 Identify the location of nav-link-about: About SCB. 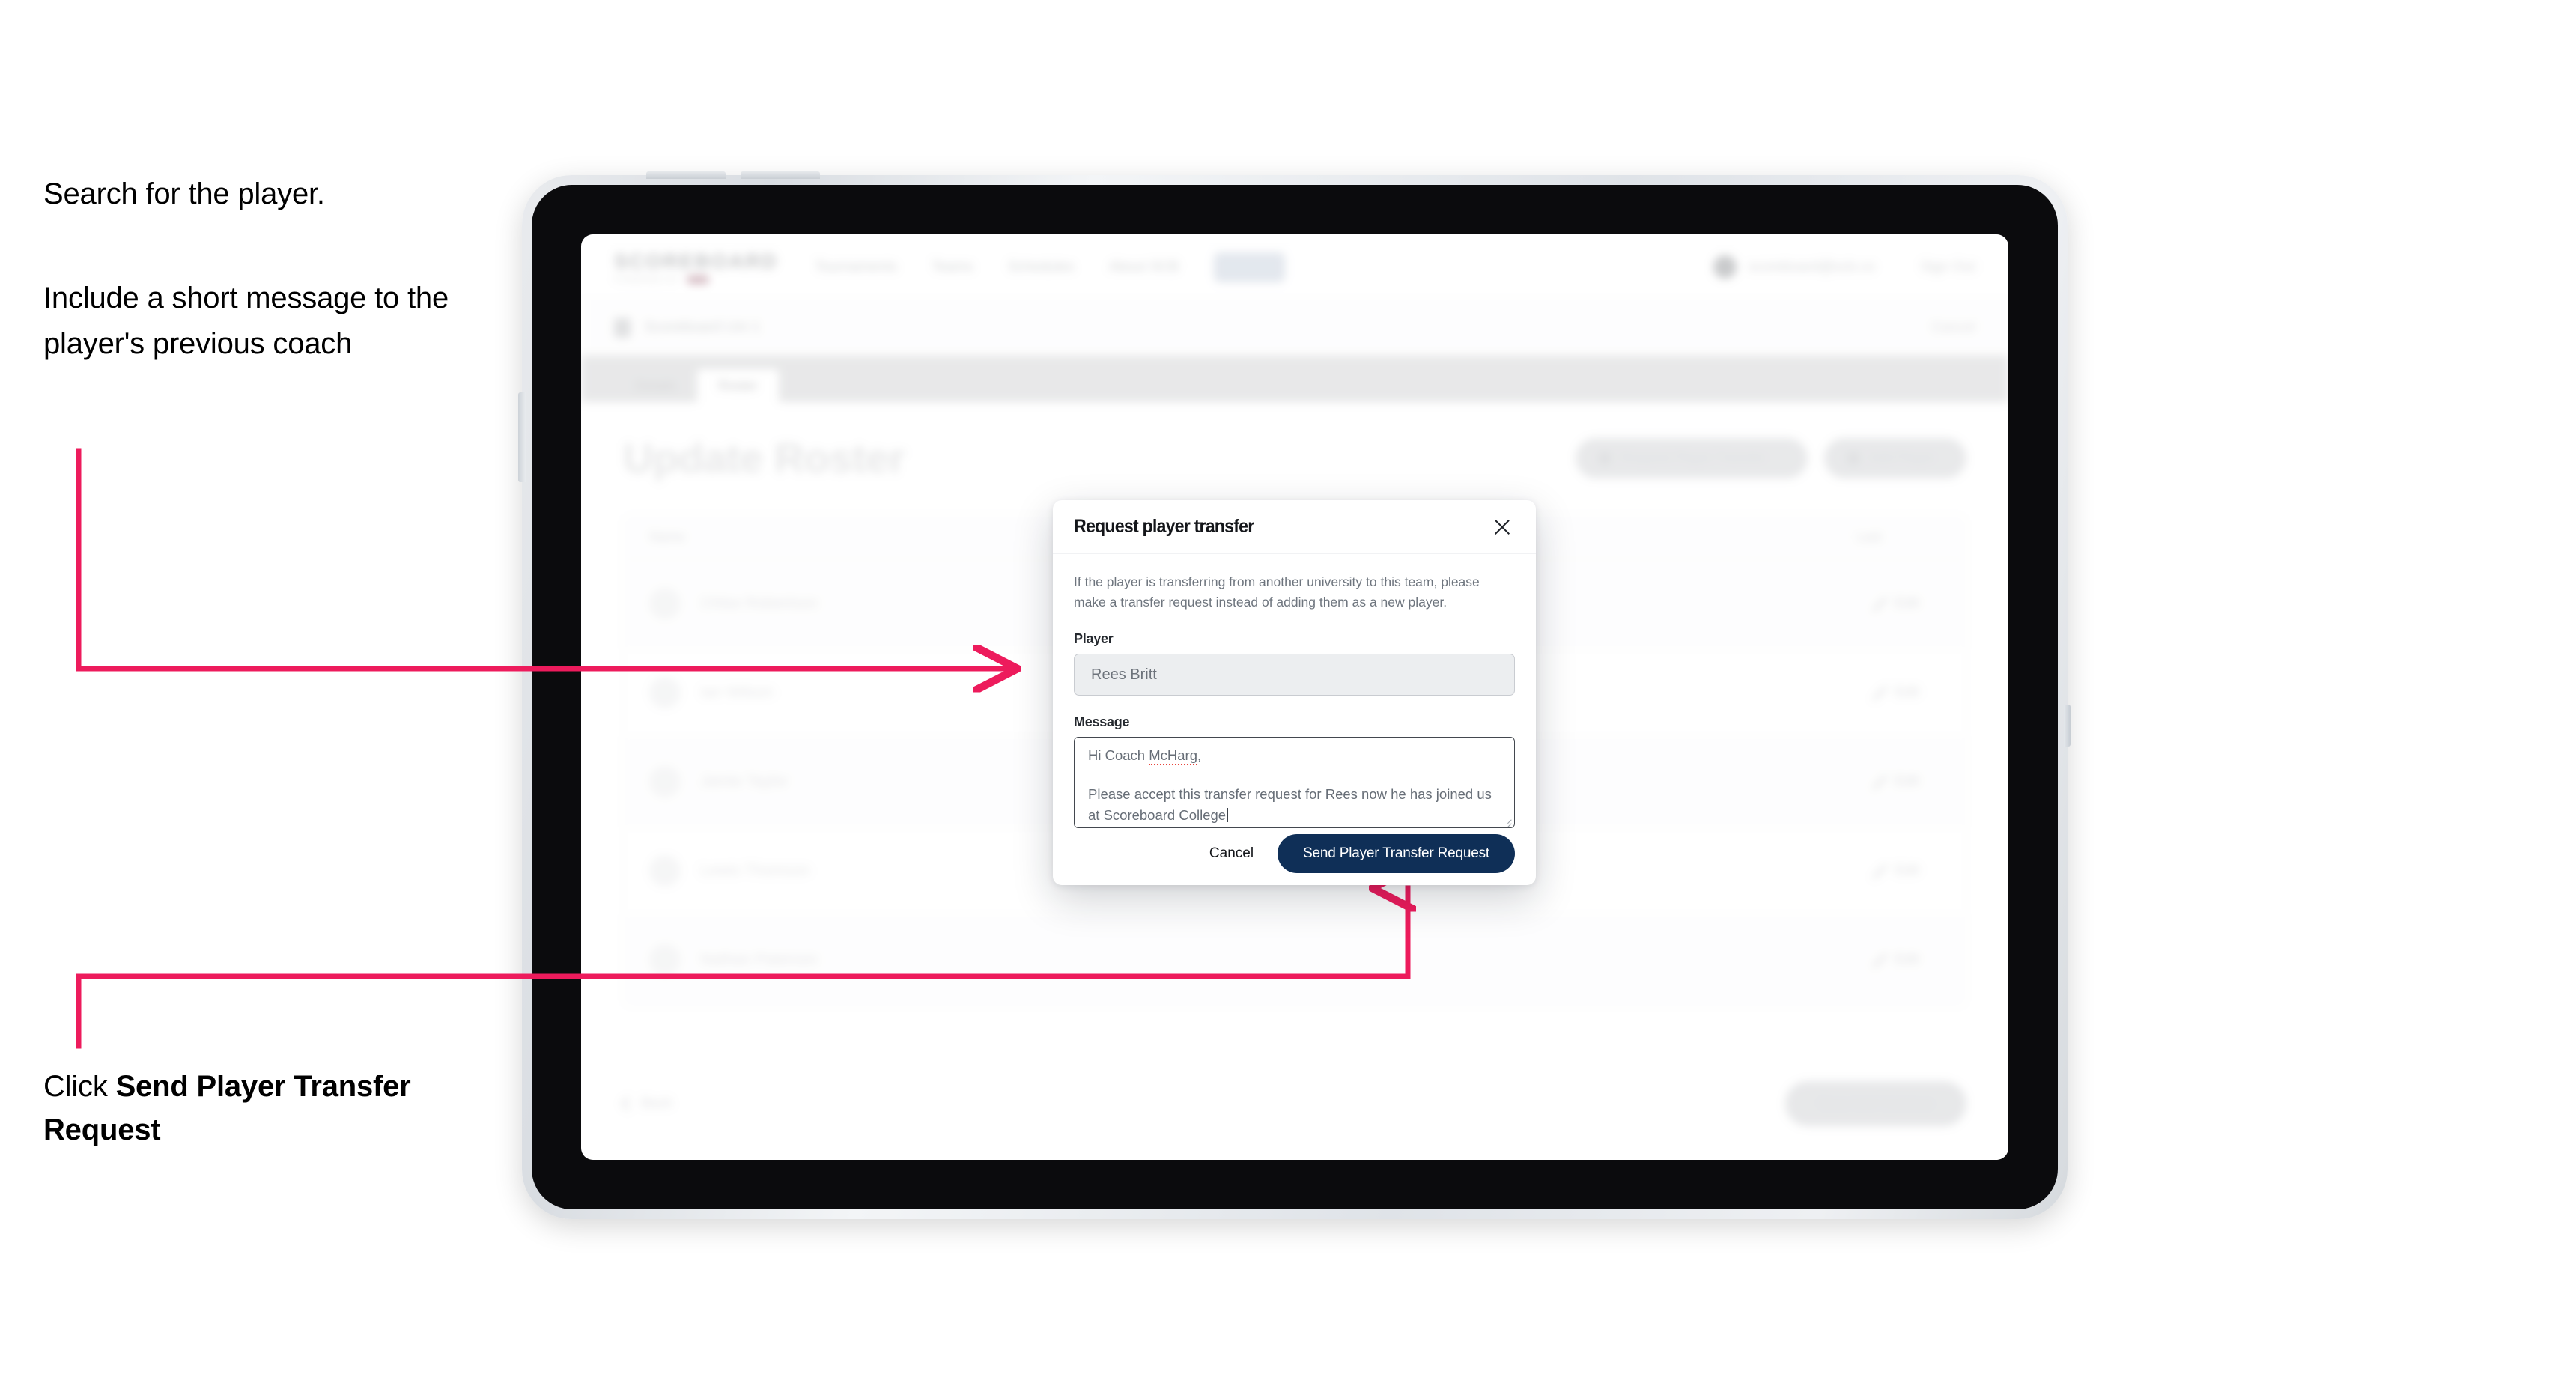
(1144, 267).